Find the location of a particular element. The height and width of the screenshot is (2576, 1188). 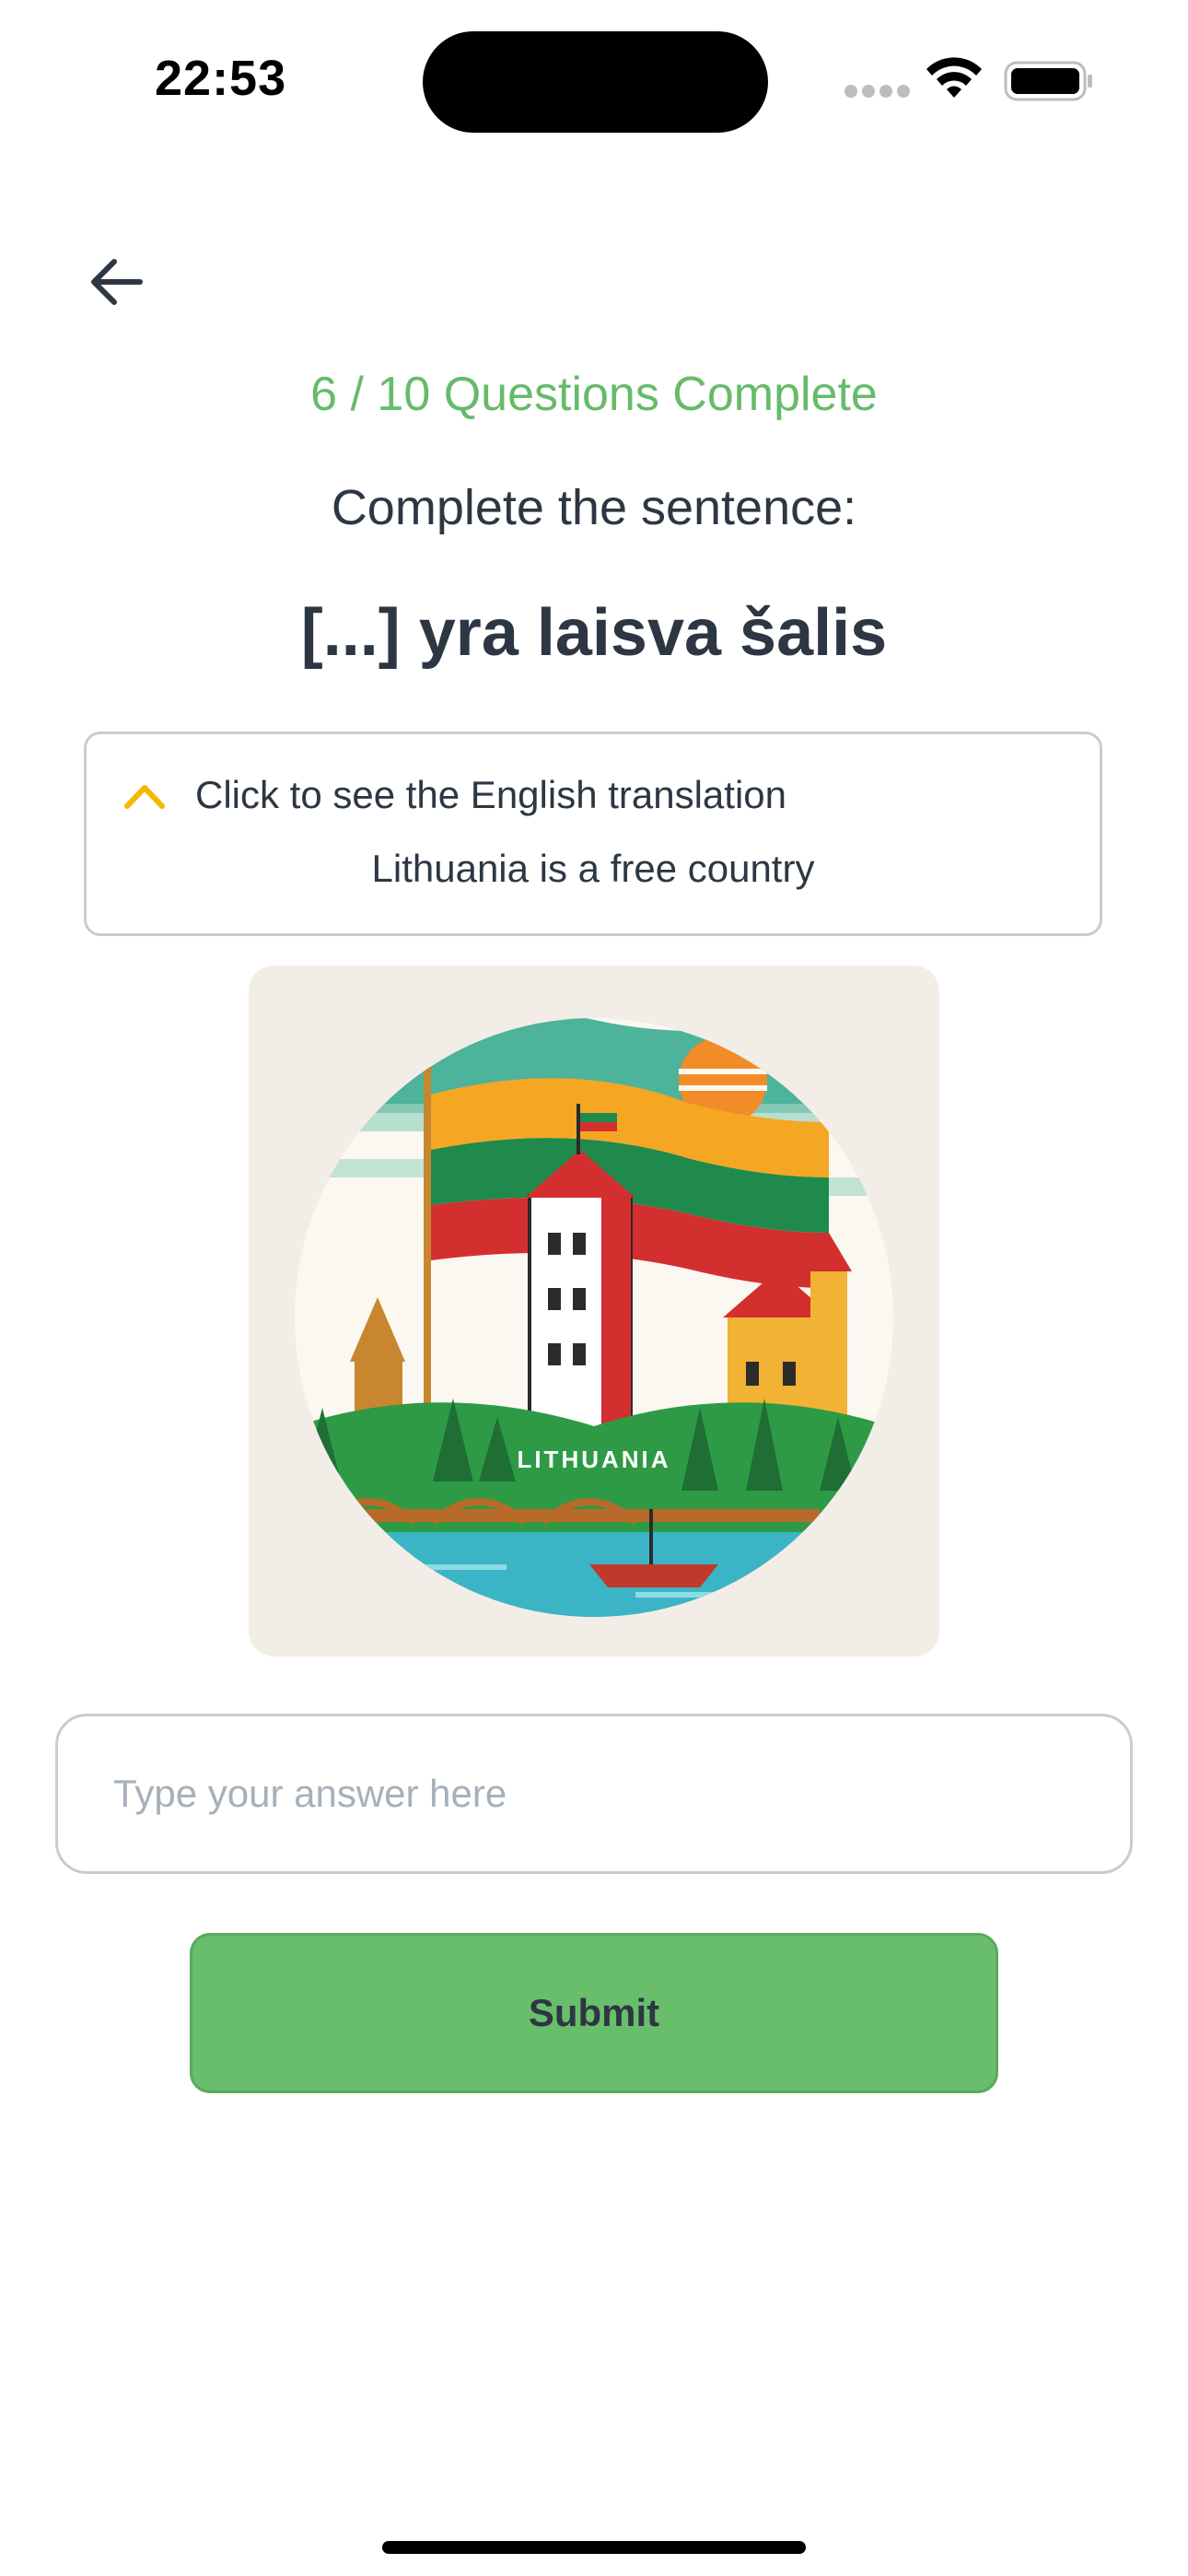

answer-input is located at coordinates (594, 1794).